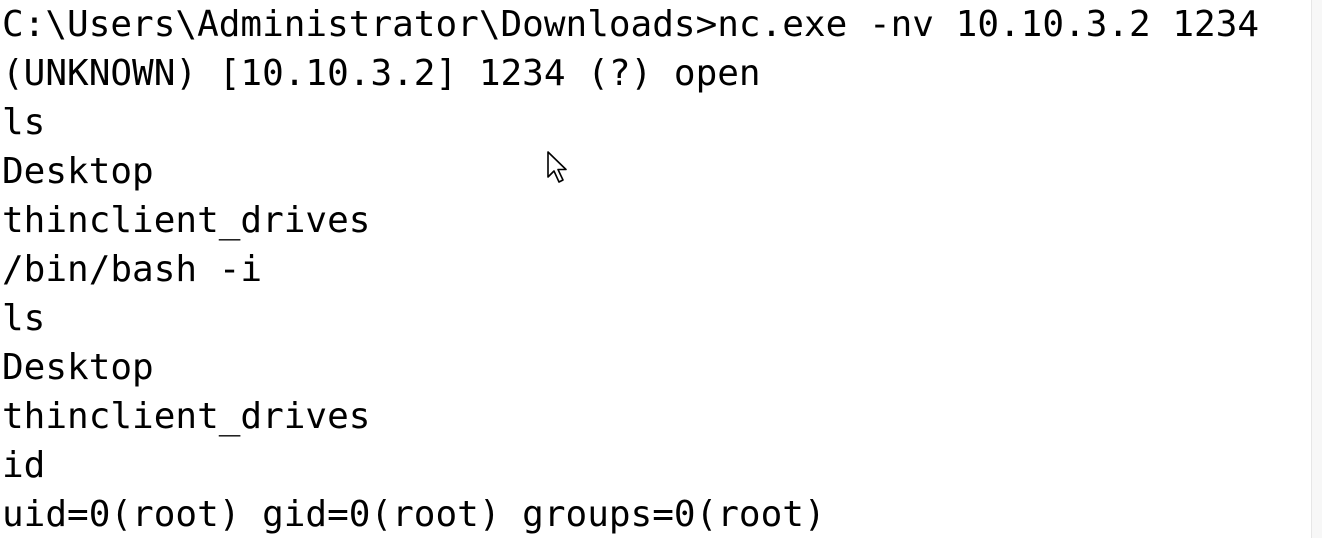 This screenshot has width=1322, height=538. What do you see at coordinates (132, 269) in the screenshot?
I see `terminal-line-command: /bin/bash -i` at bounding box center [132, 269].